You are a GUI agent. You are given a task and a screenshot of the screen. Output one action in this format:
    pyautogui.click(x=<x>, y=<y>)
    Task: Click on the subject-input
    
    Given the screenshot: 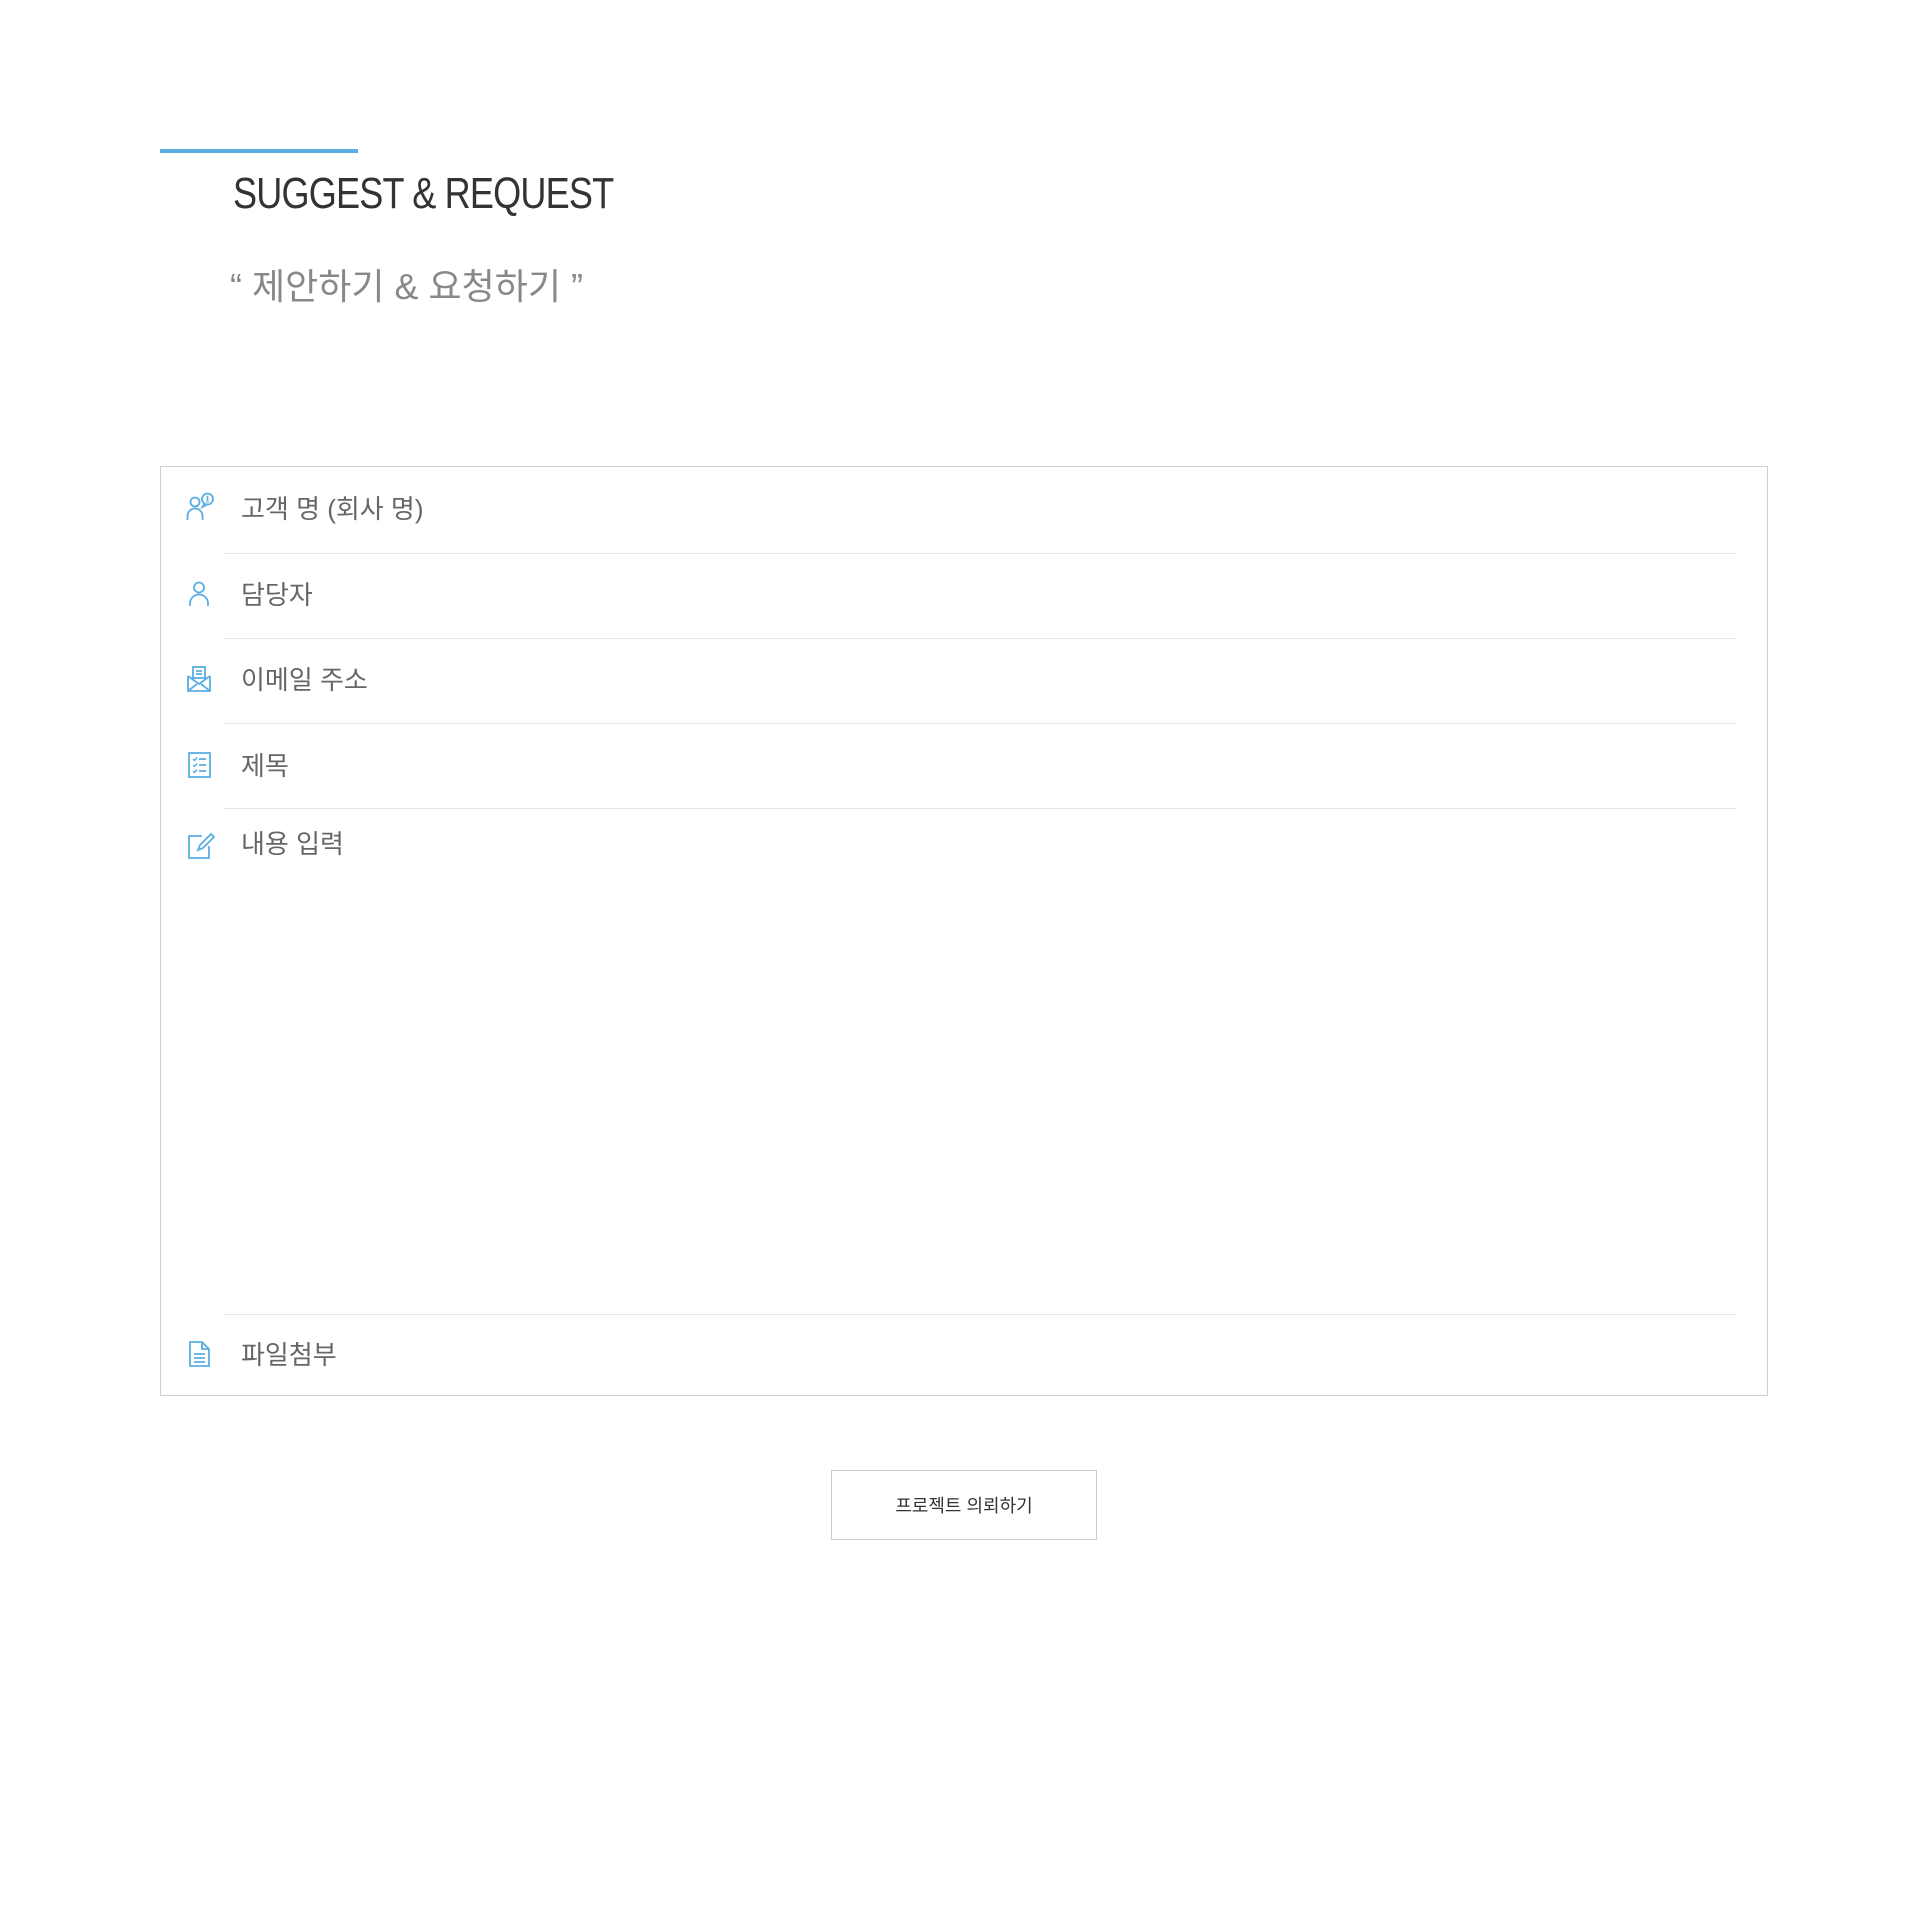 What is the action you would take?
    pyautogui.click(x=989, y=766)
    